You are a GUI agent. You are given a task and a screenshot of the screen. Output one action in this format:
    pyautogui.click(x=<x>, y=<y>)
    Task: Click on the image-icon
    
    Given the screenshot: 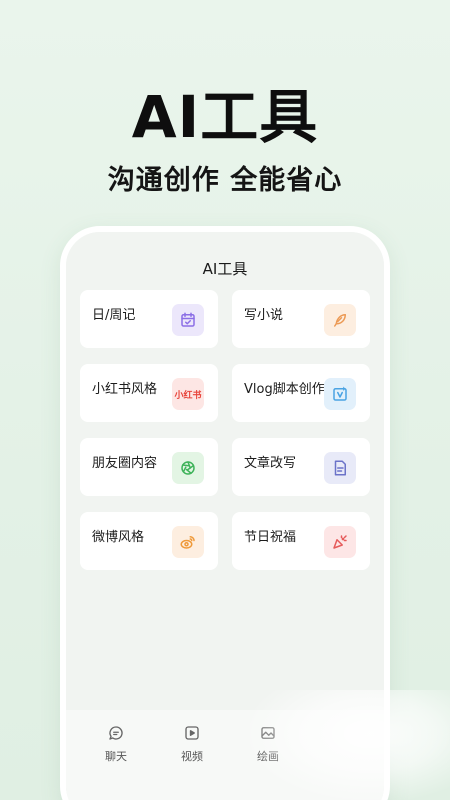 What is the action you would take?
    pyautogui.click(x=268, y=733)
    